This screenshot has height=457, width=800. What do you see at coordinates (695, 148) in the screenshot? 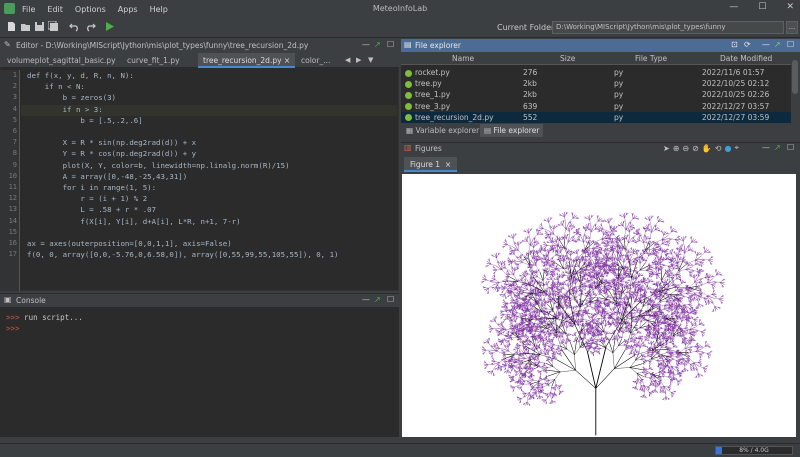
I see `reset-icon: ⊘` at bounding box center [695, 148].